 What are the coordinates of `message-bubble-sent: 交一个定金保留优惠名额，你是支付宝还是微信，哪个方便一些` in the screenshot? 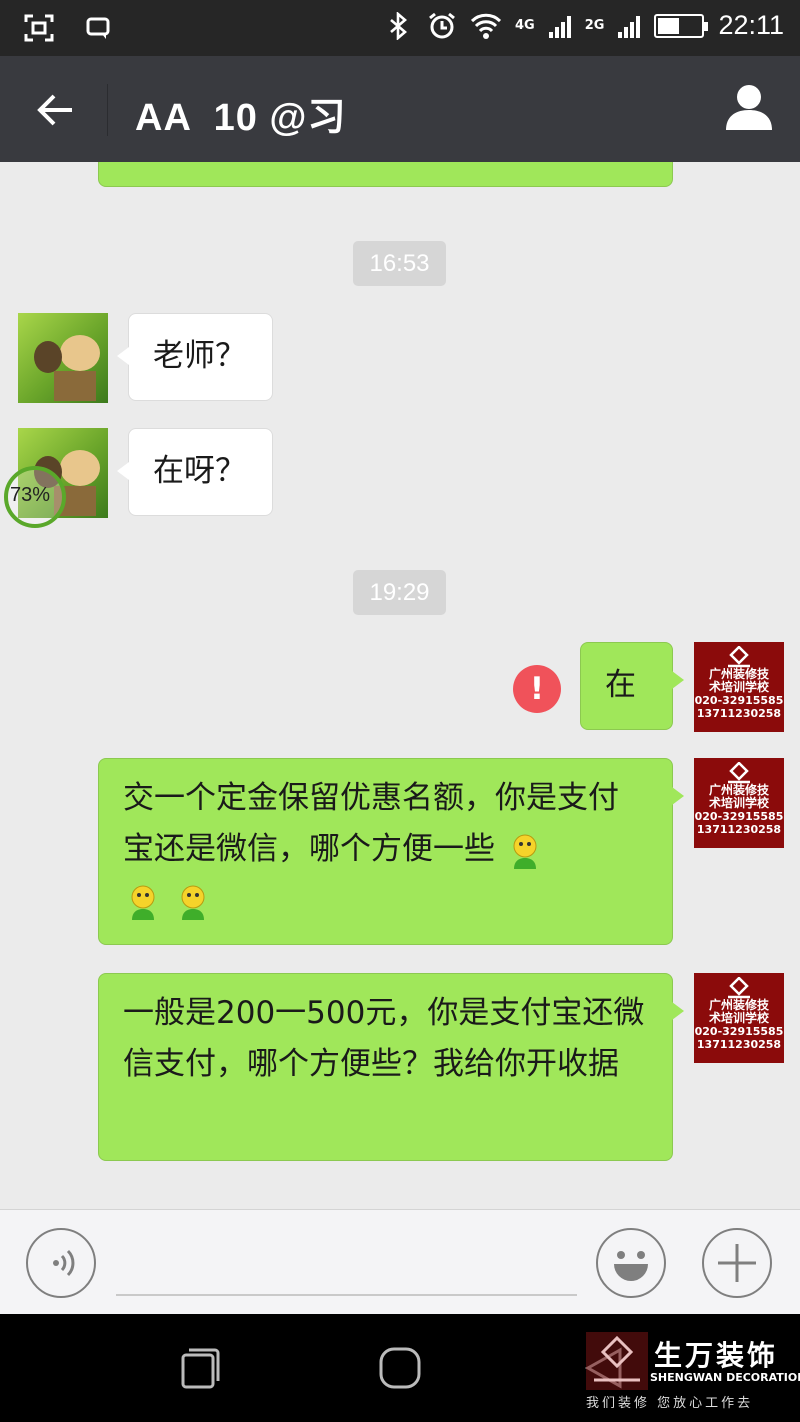 It's located at (391, 851).